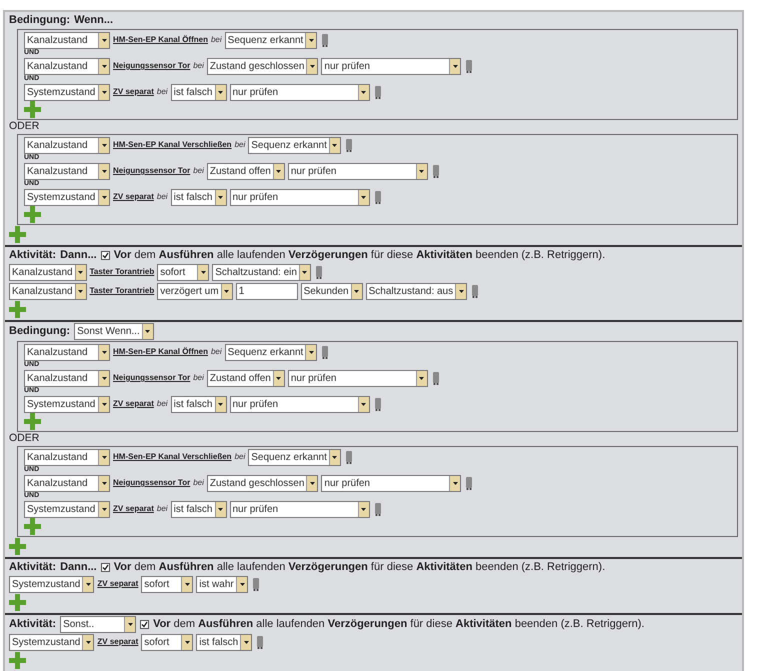 Image resolution: width=758 pixels, height=671 pixels. I want to click on or-label: ODER, so click(24, 438).